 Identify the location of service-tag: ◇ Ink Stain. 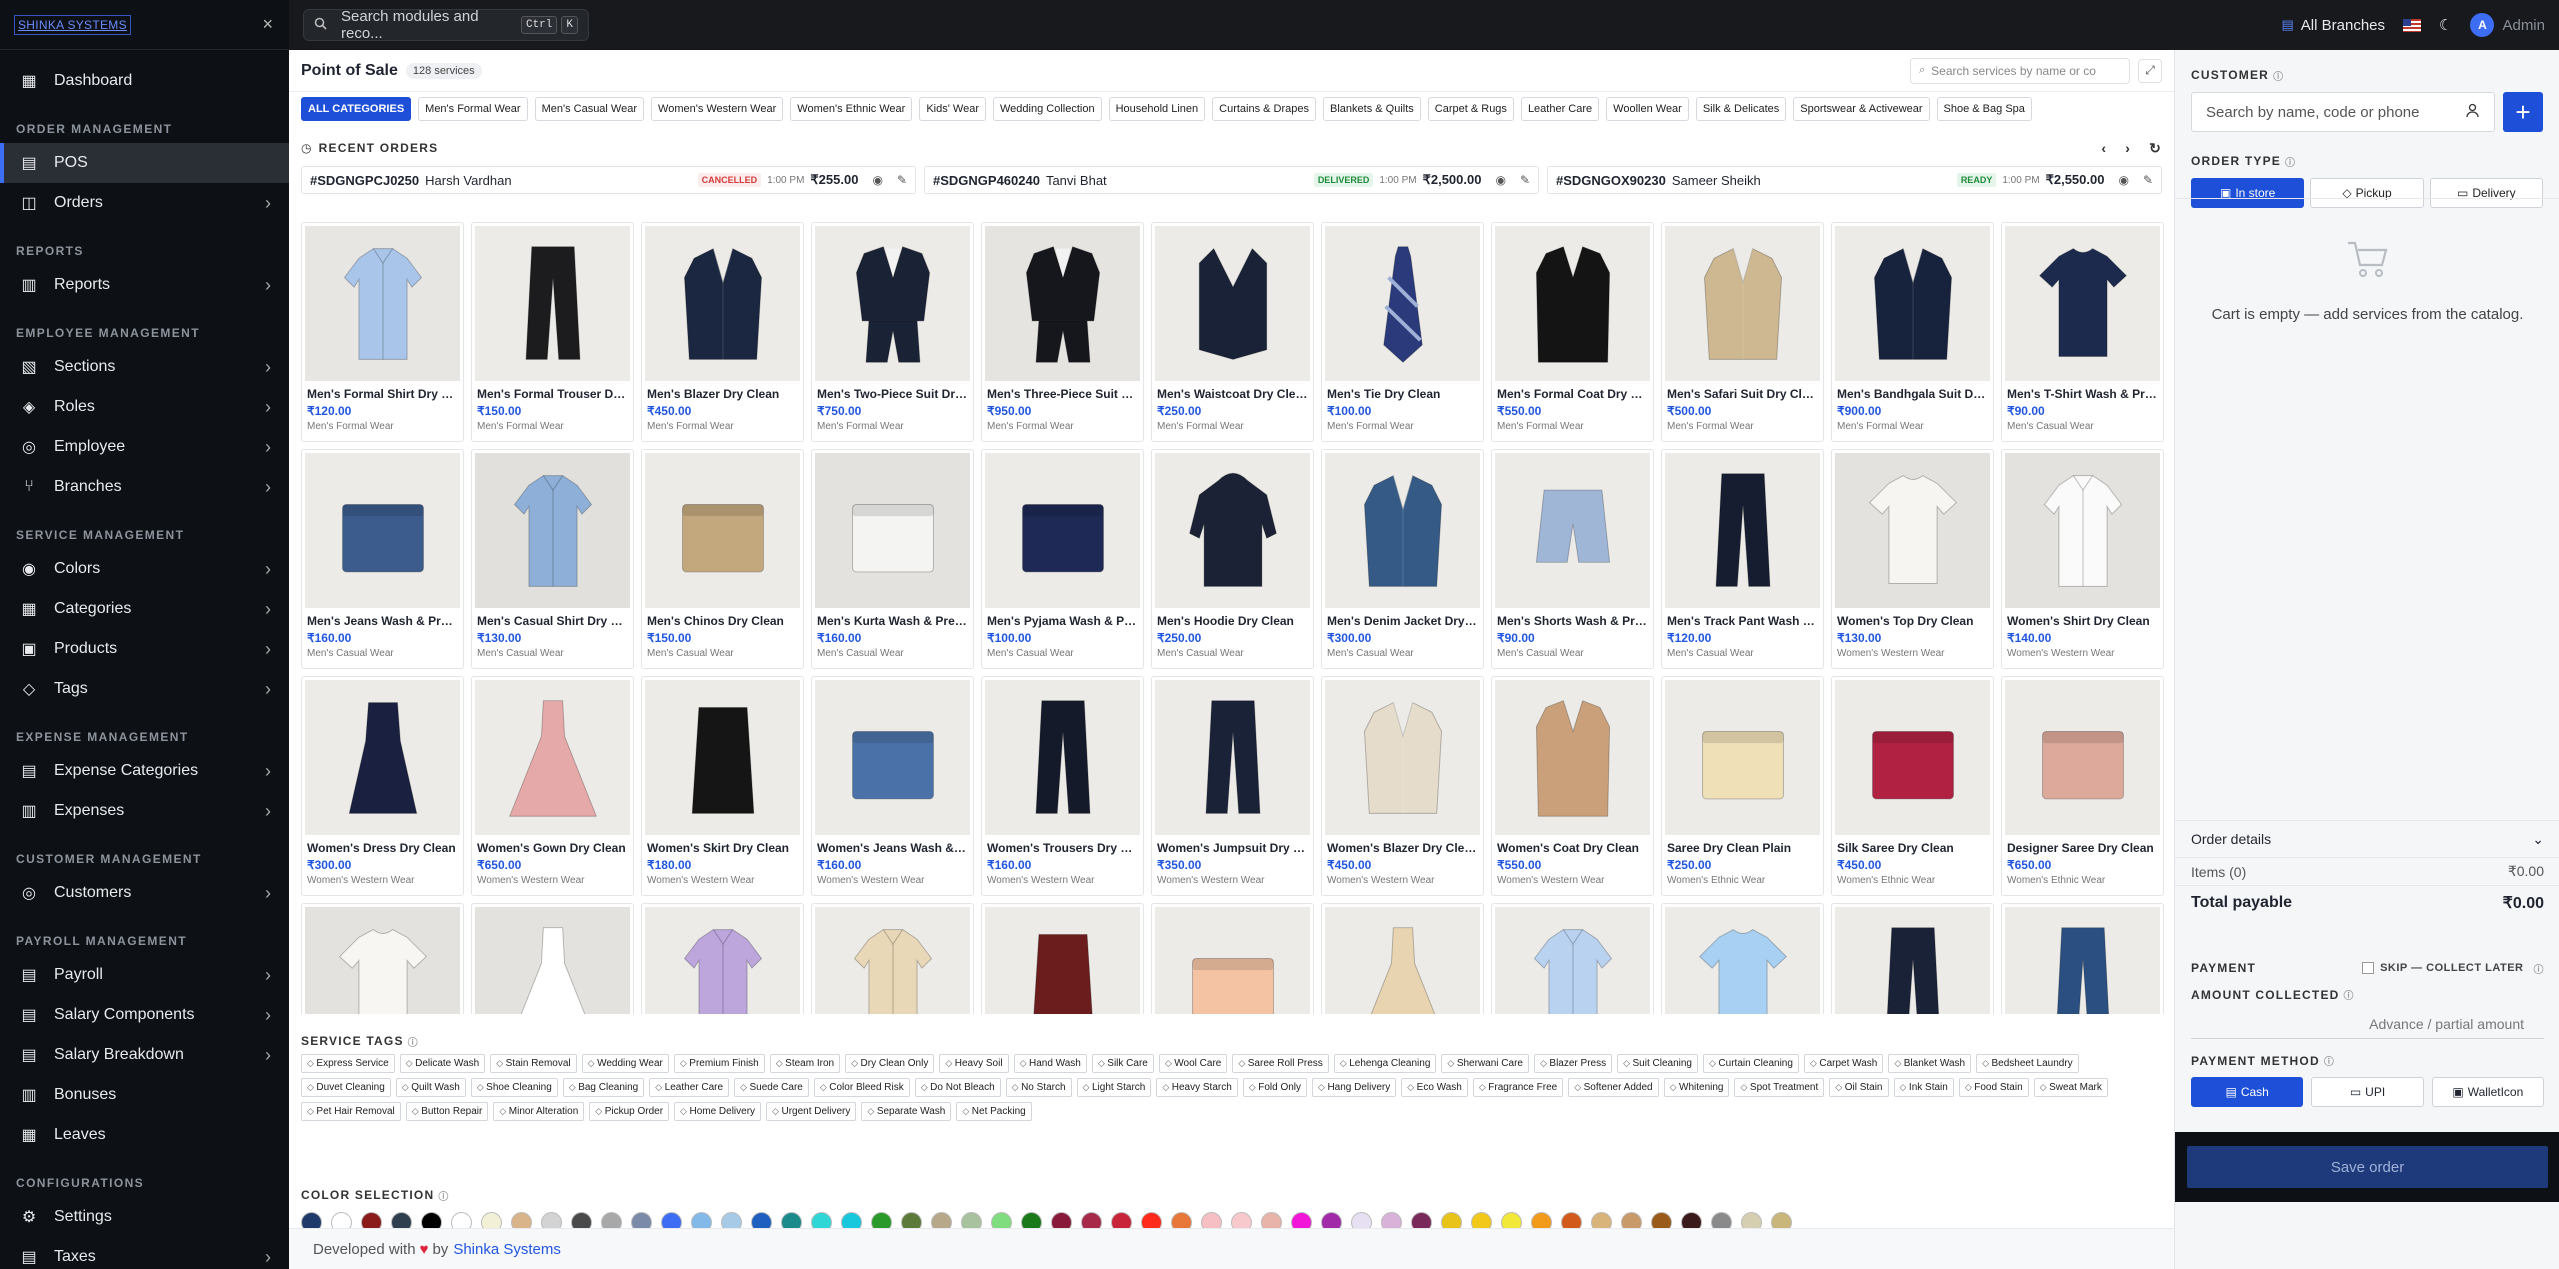
(1923, 1087).